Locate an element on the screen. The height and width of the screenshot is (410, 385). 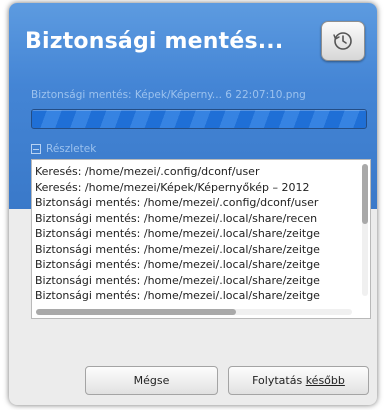
cancel-button-label: Mégse is located at coordinates (151, 380).